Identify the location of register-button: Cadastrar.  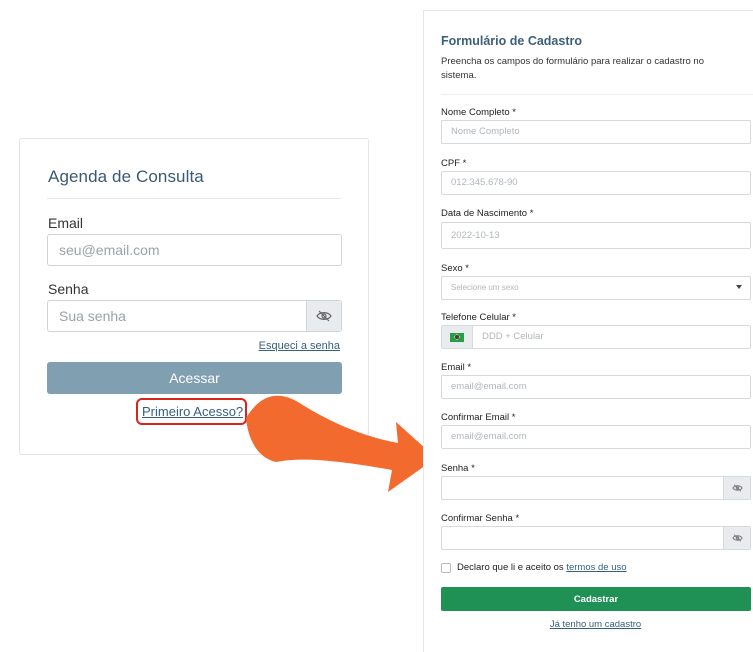
(596, 599).